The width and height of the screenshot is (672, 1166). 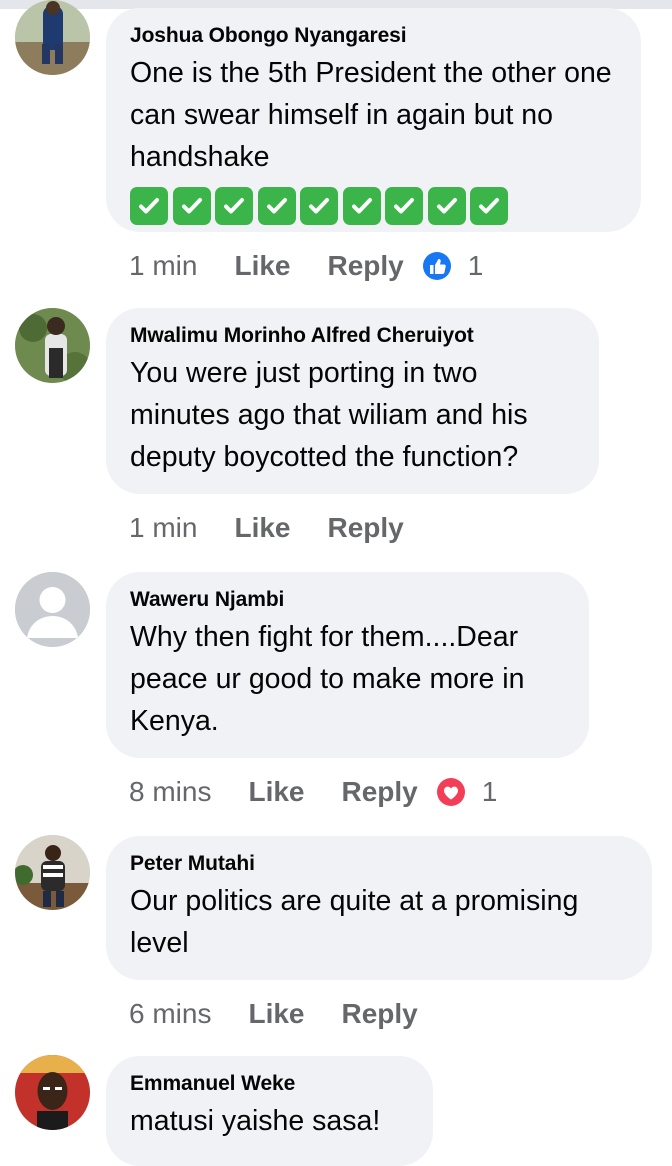 I want to click on comment-author: Emmanuel Weke, so click(x=269, y=1084).